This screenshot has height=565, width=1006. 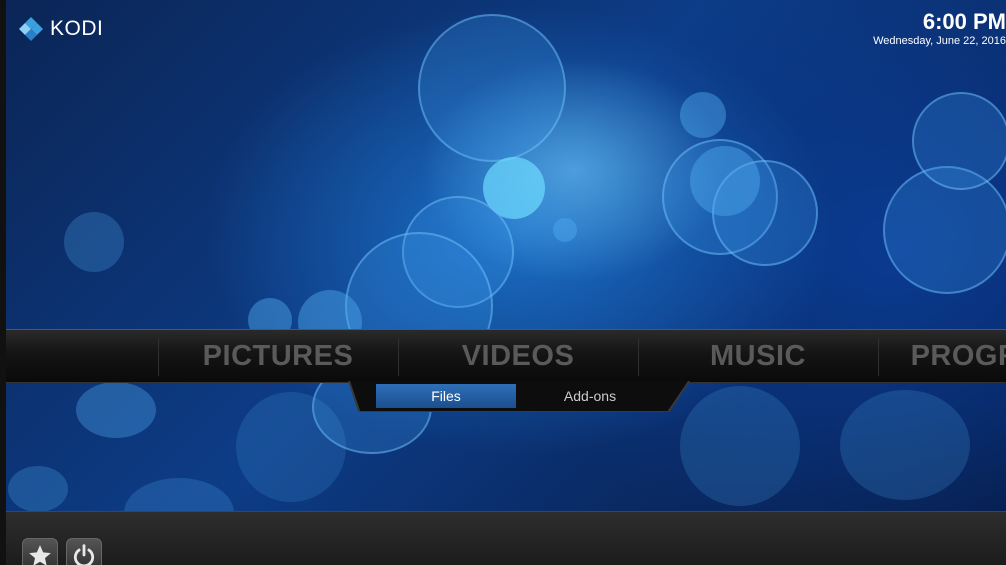 I want to click on left-edge-bar, so click(x=3, y=282).